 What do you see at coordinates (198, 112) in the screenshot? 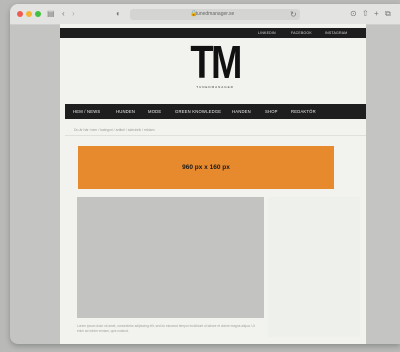
I see `nav-item-green-knowledge: GREEN KNOWLEDGE` at bounding box center [198, 112].